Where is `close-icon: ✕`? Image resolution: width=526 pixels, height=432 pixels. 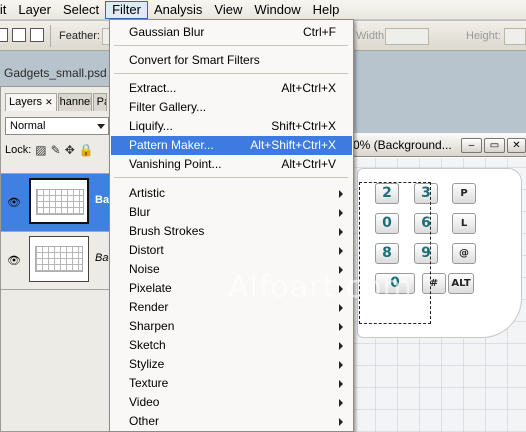 close-icon: ✕ is located at coordinates (49, 102).